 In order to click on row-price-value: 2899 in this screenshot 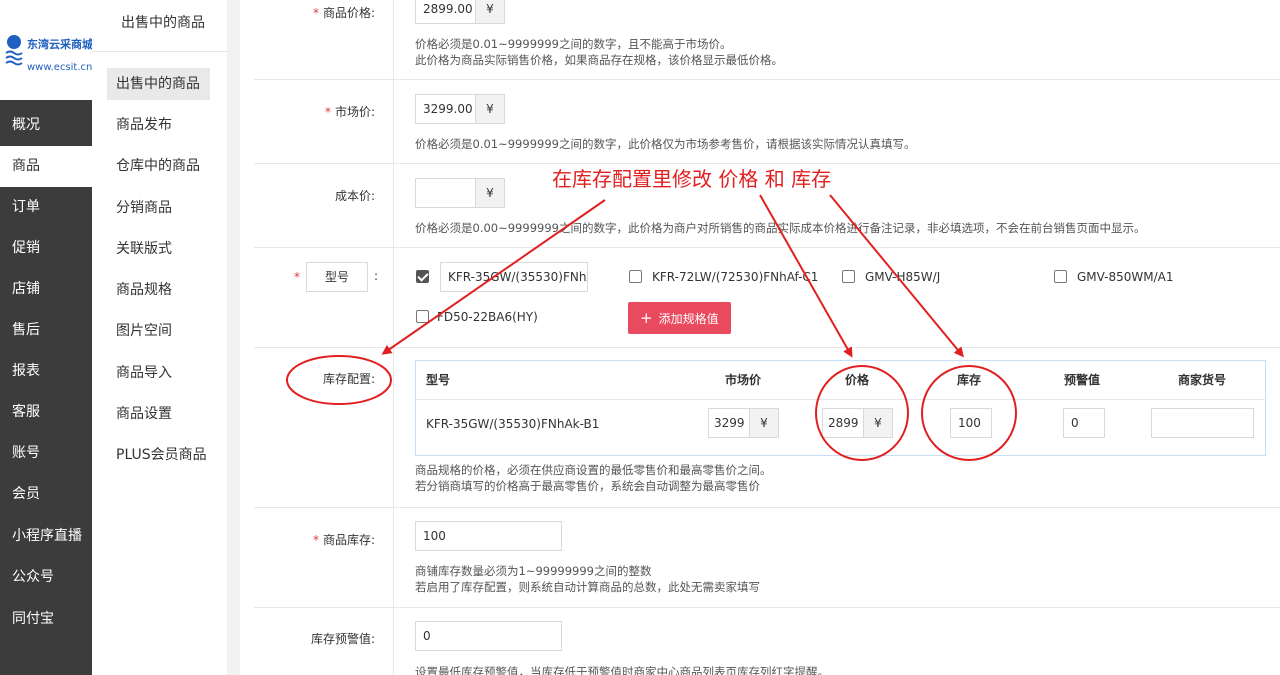, I will do `click(843, 423)`.